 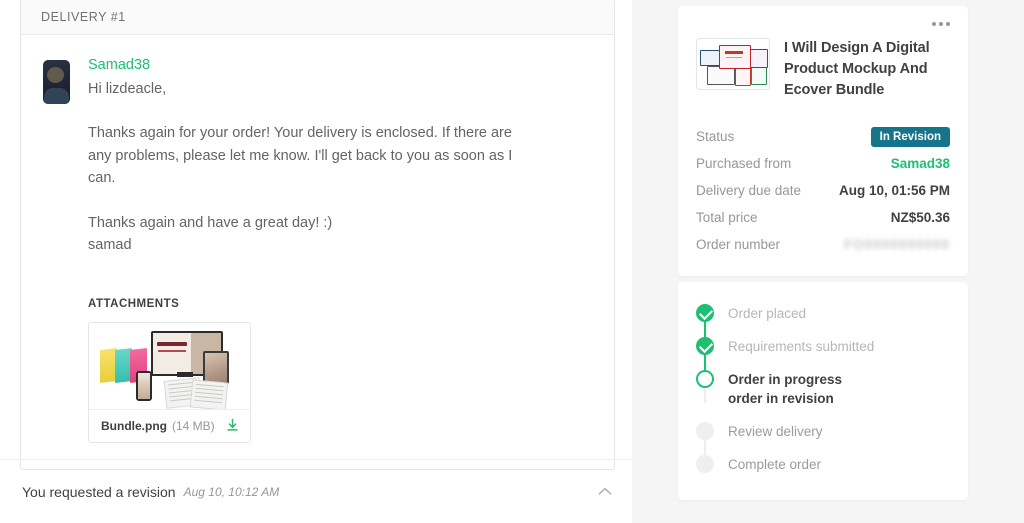 What do you see at coordinates (209, 385) in the screenshot?
I see `thumb-worksheet-lines` at bounding box center [209, 385].